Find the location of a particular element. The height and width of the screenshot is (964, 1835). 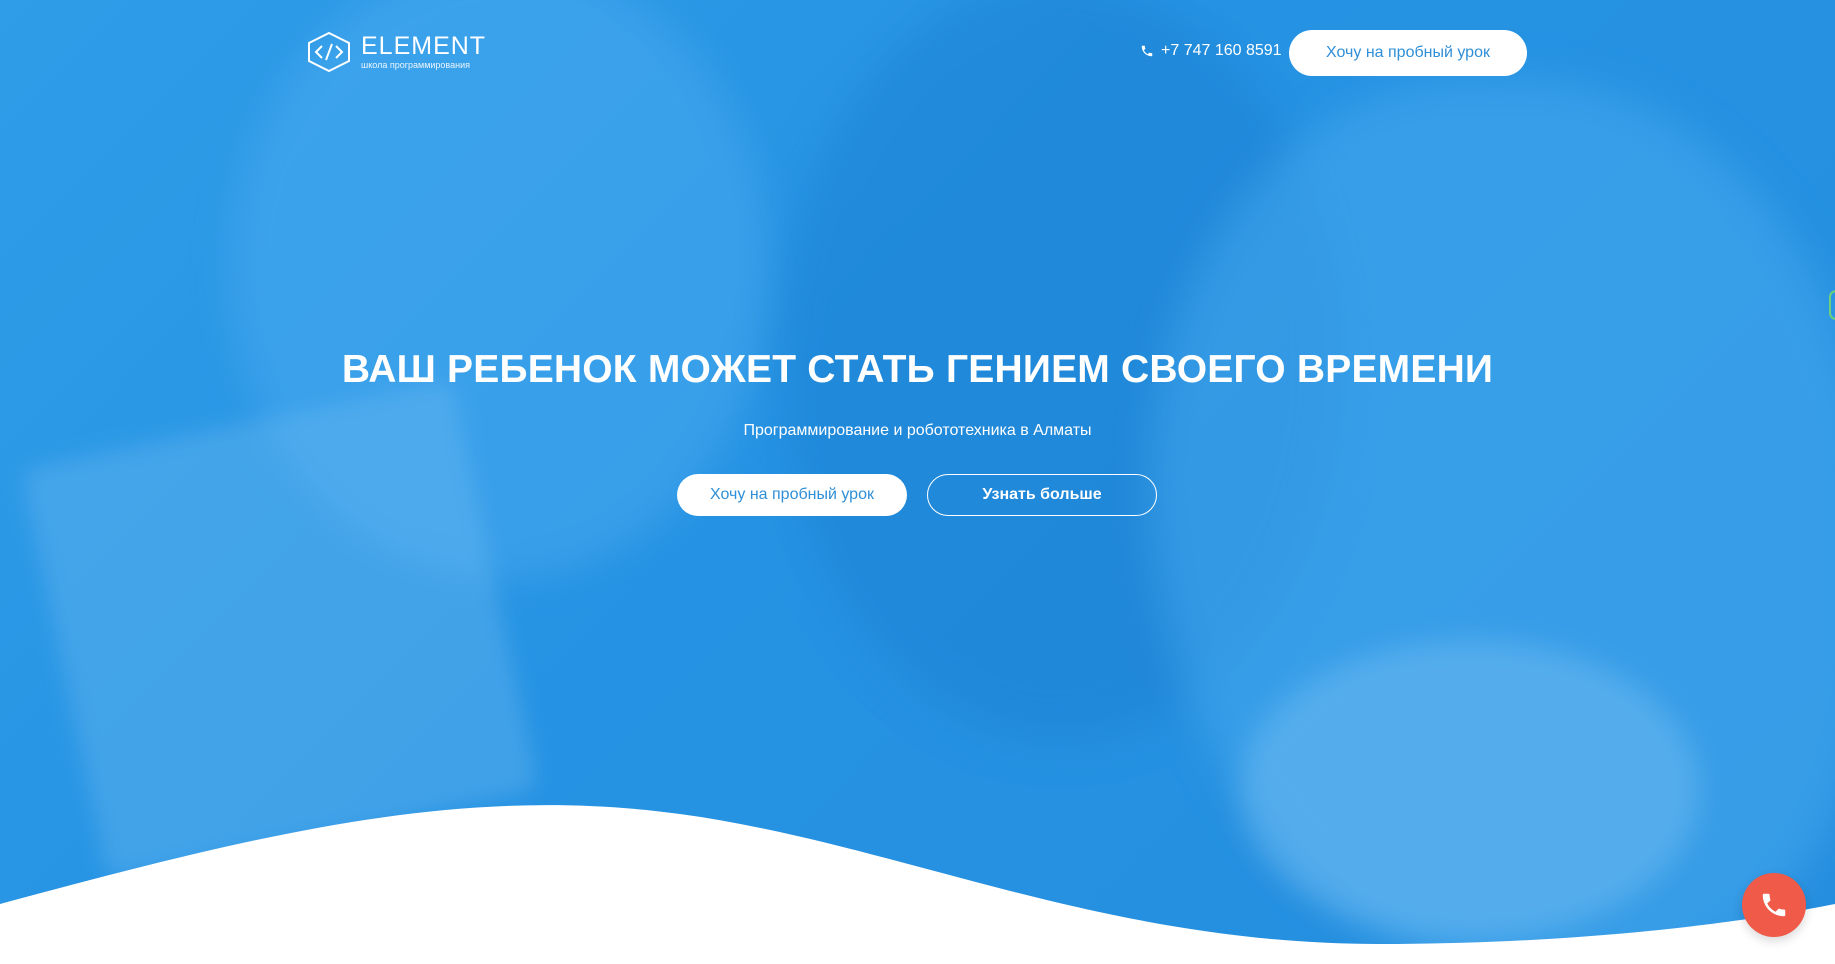

code-cube-icon is located at coordinates (329, 52).